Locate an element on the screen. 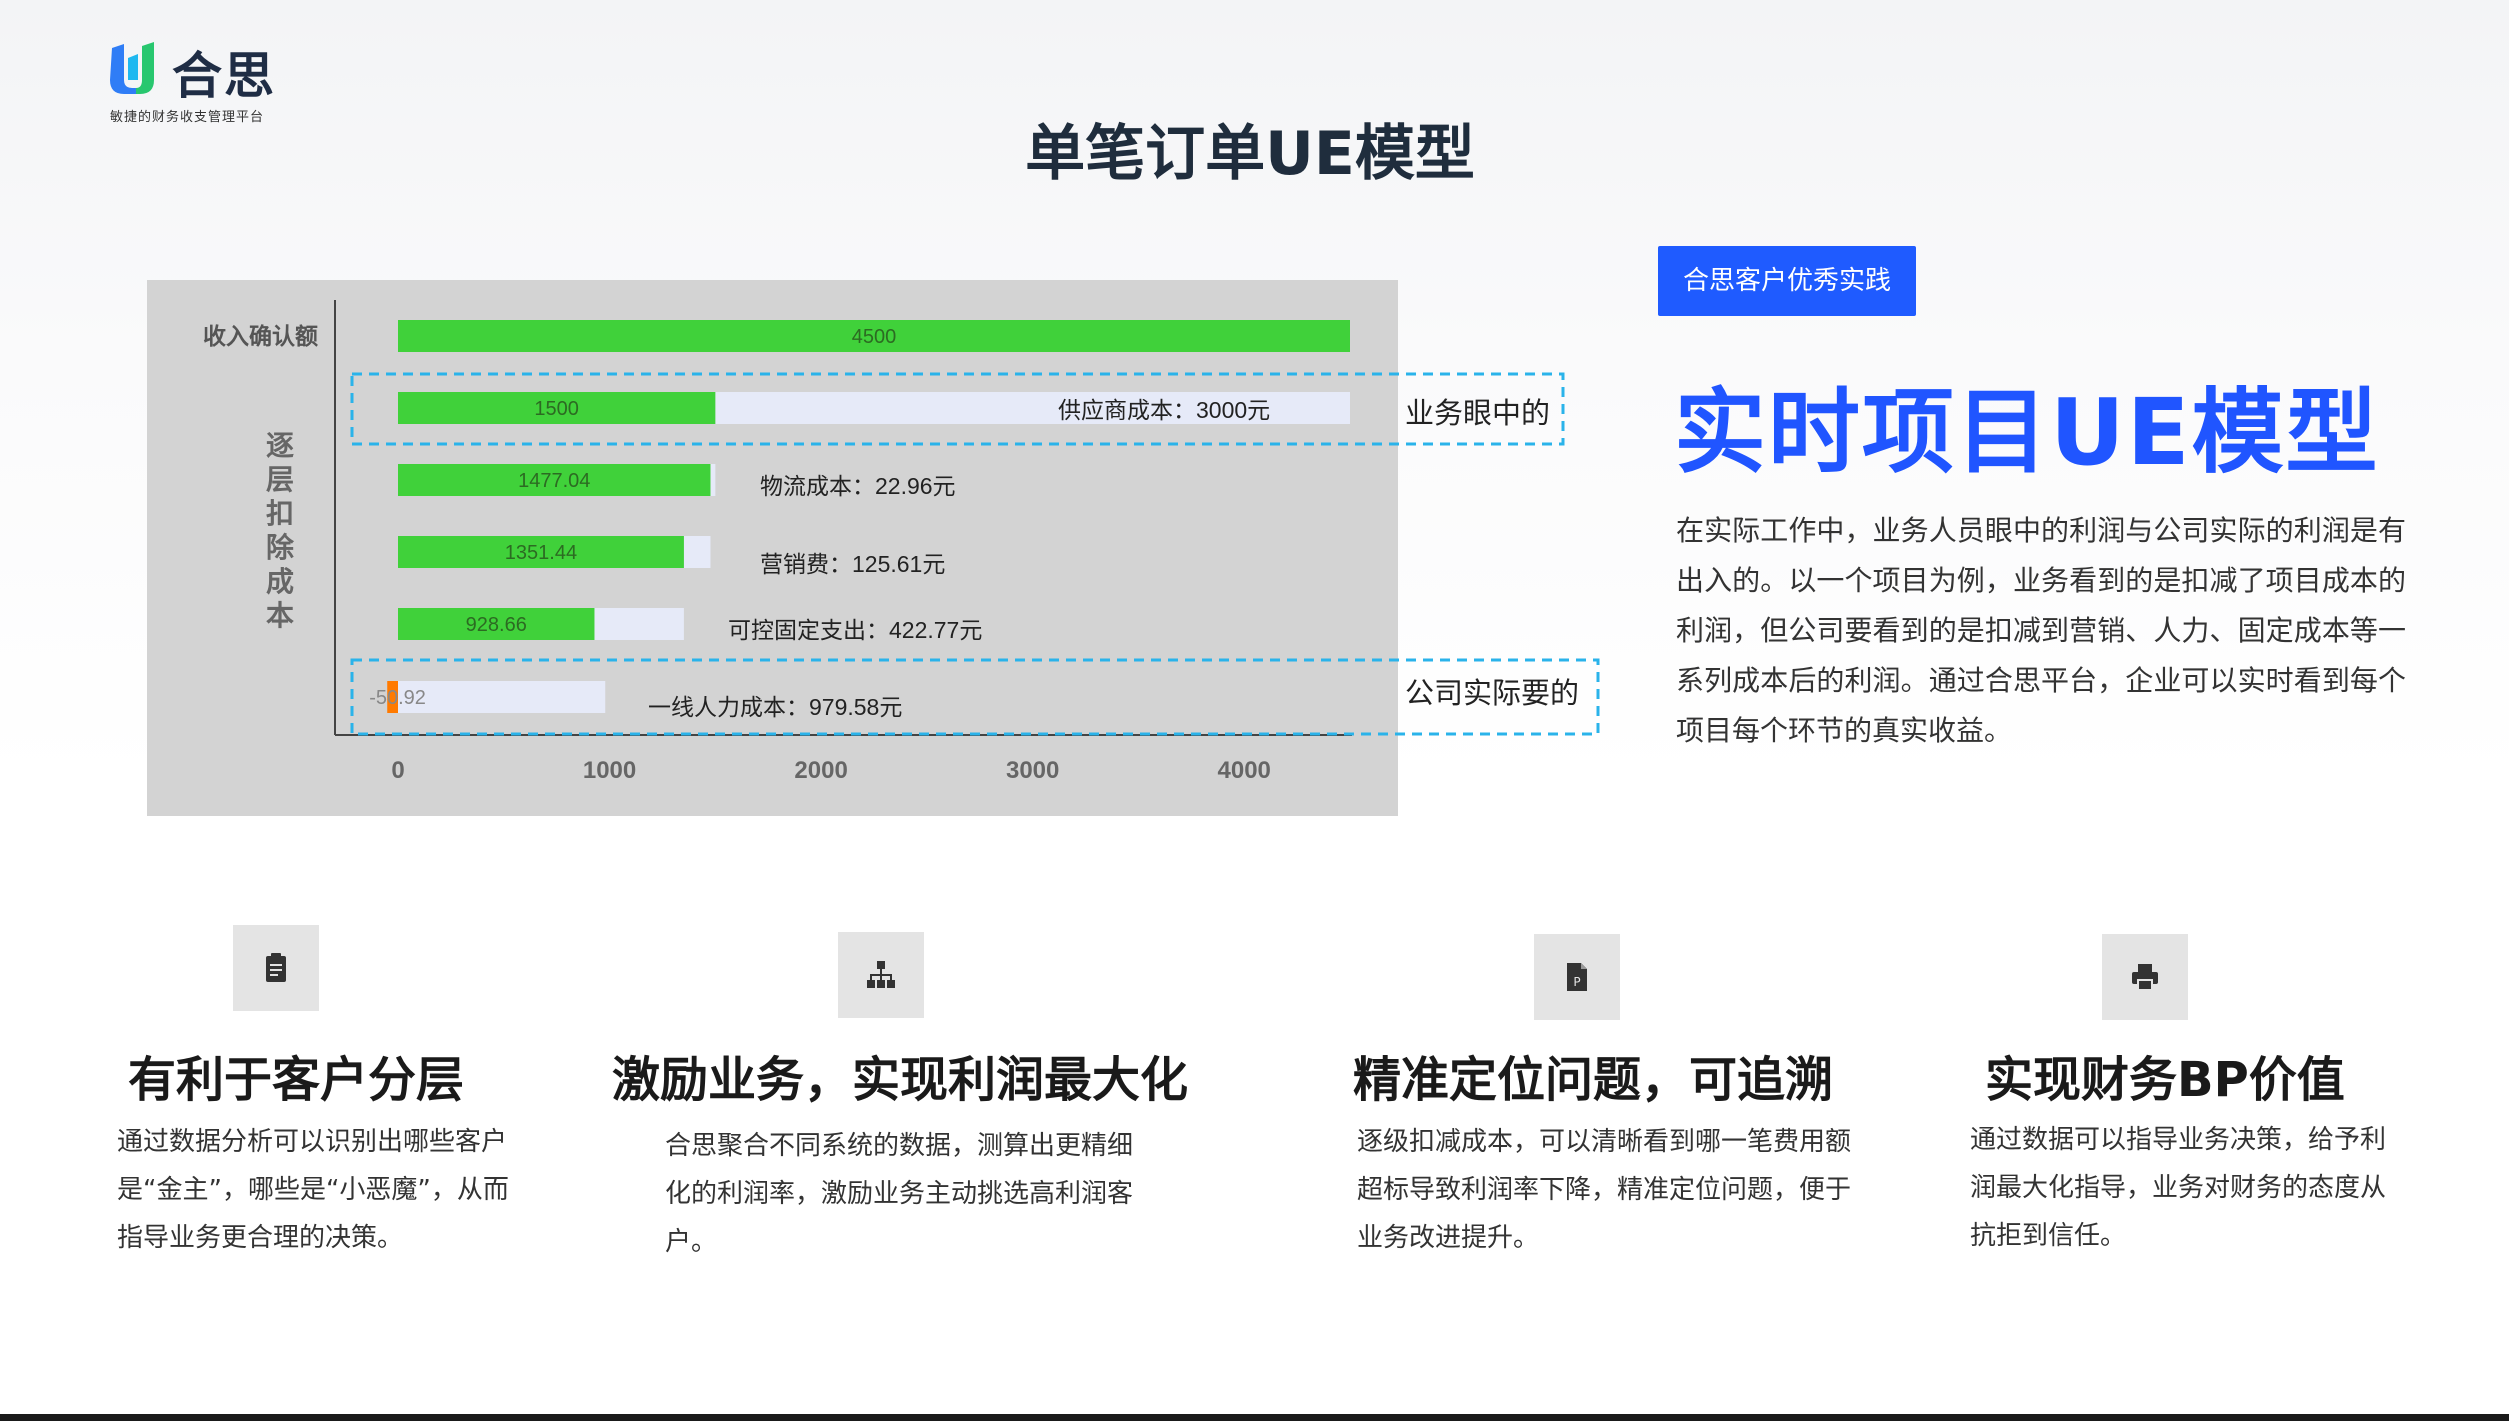 The image size is (2509, 1421). deduction-label: 可控固定支出：422.77元 is located at coordinates (855, 630).